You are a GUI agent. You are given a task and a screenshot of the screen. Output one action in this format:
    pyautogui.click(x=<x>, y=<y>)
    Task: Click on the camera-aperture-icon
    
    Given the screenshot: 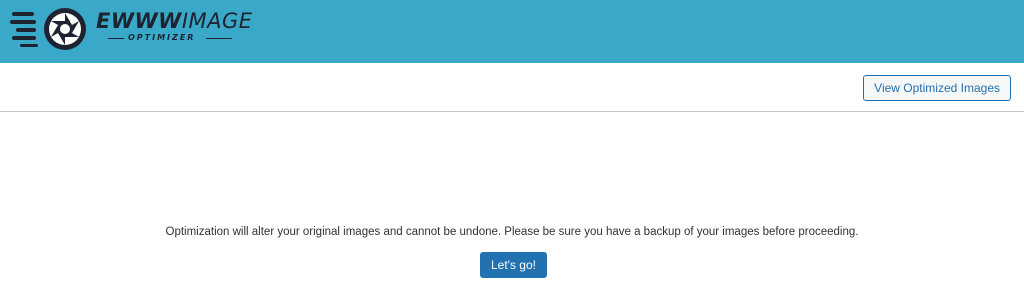 What is the action you would take?
    pyautogui.click(x=48, y=29)
    